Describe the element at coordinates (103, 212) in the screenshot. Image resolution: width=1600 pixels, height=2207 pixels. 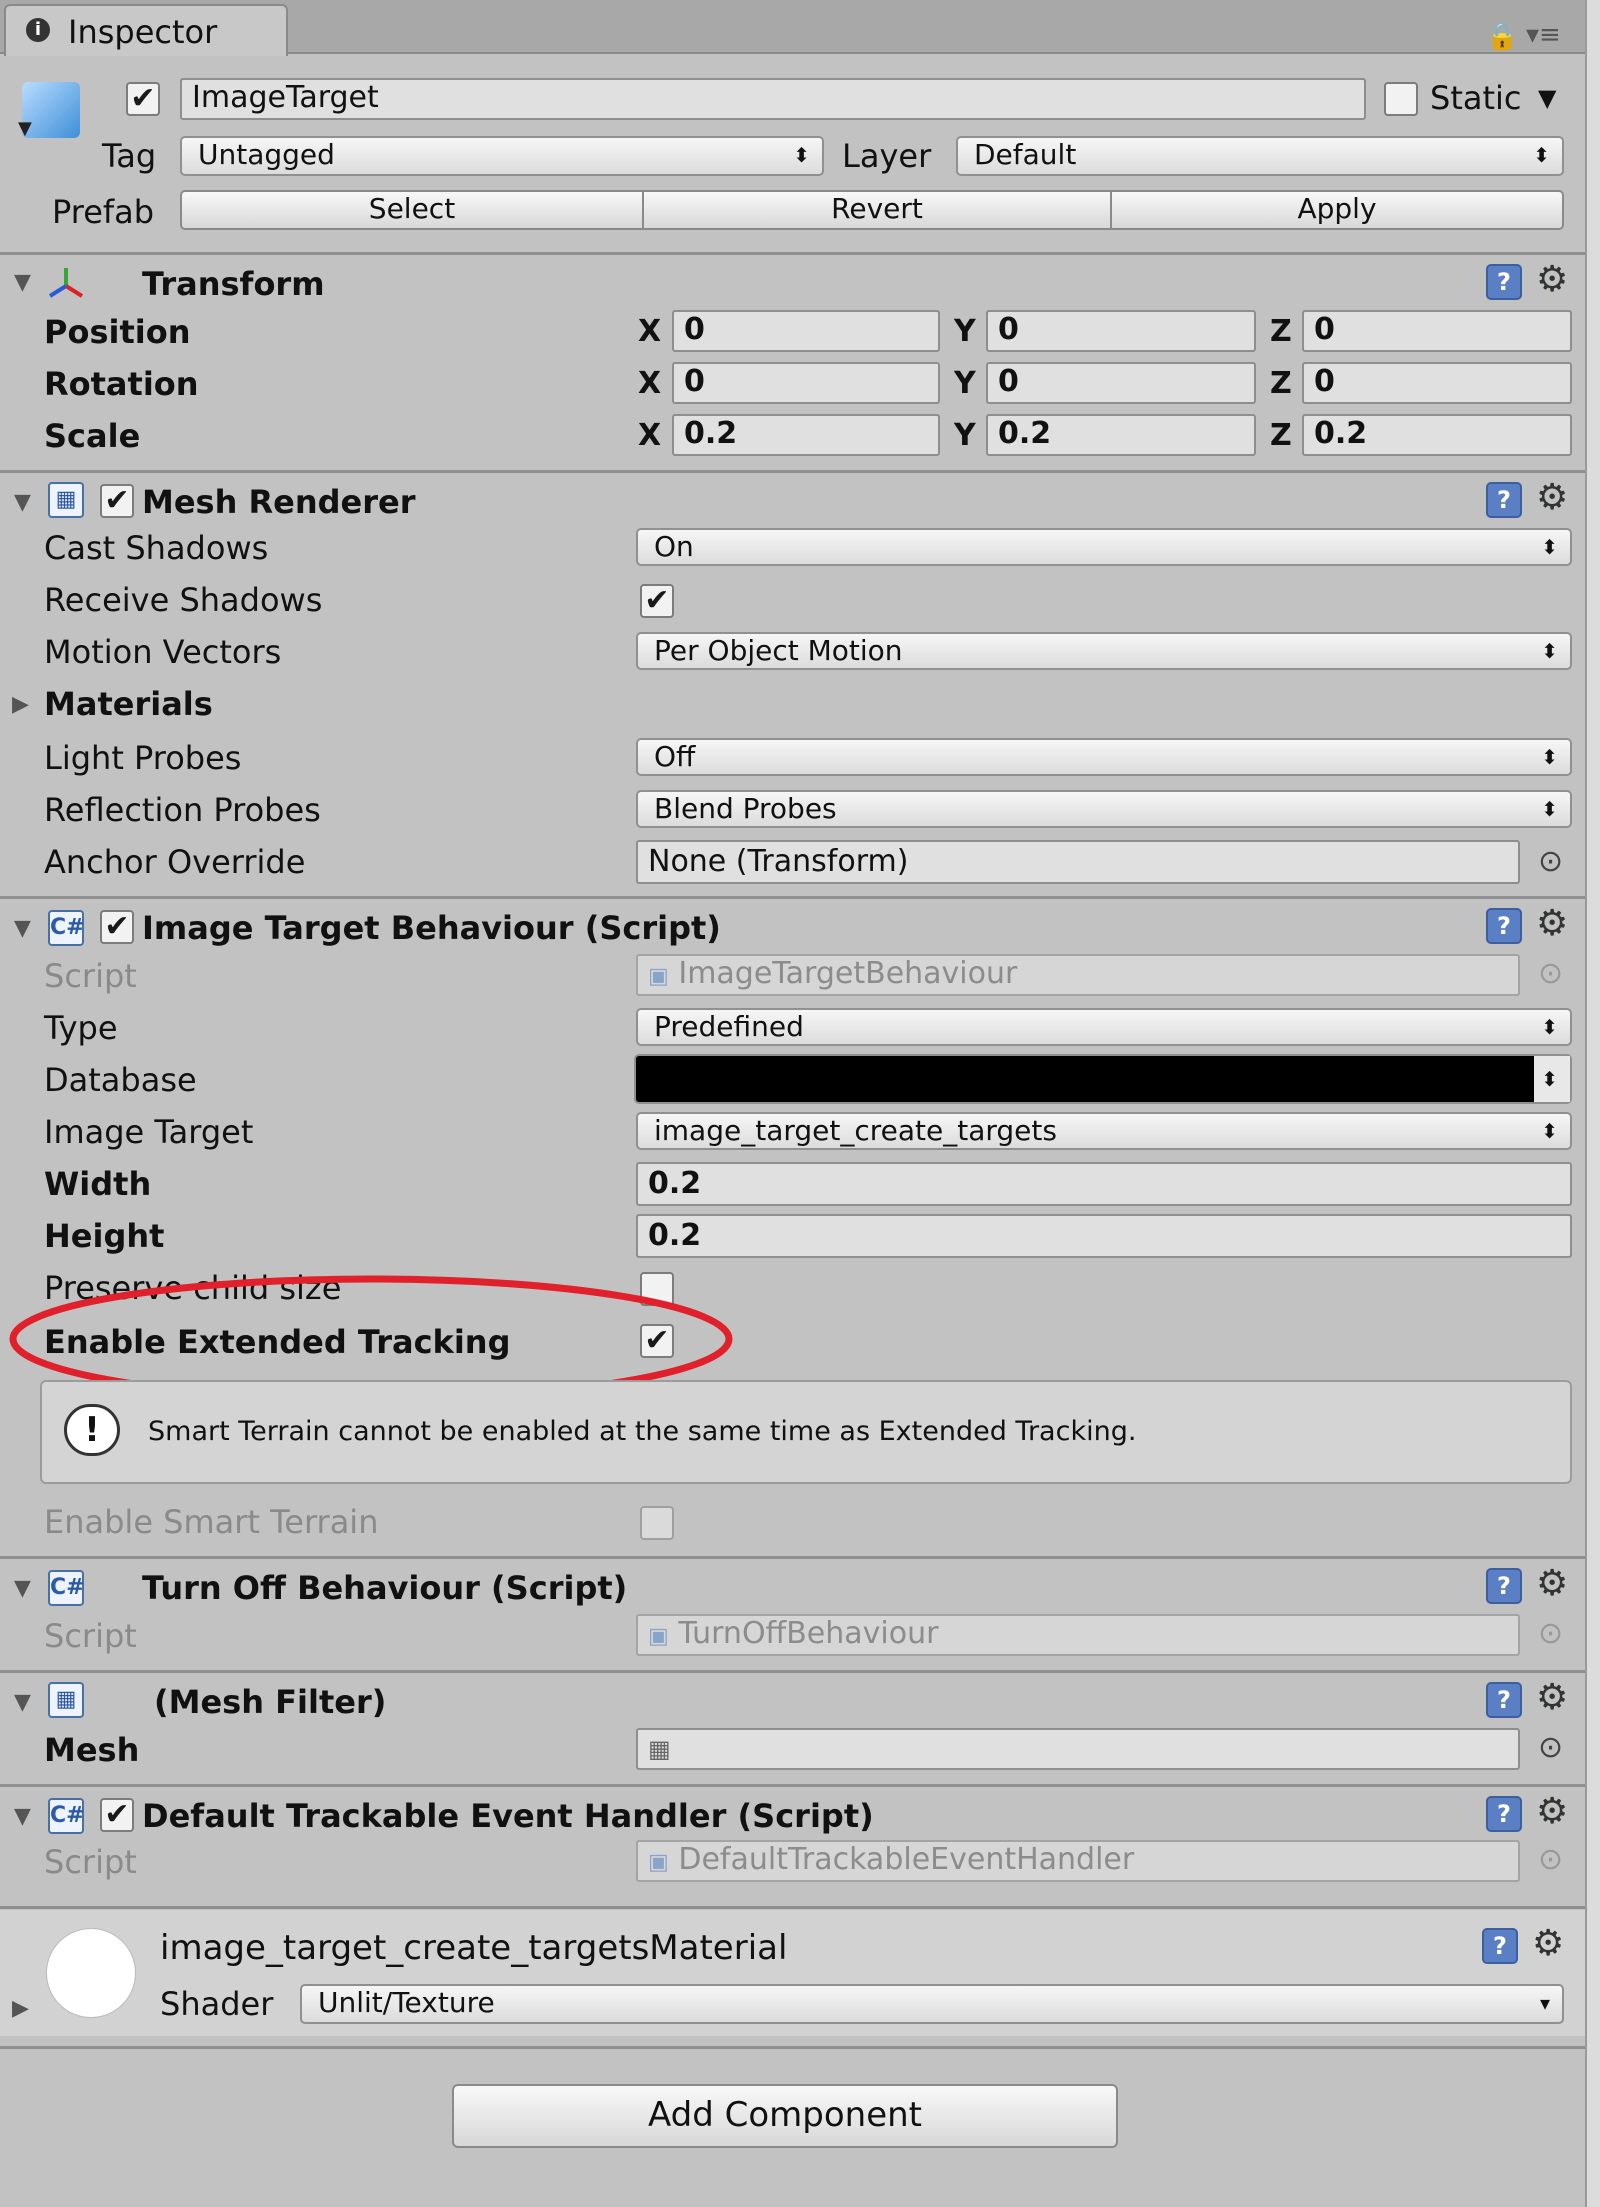
I see `prefab-label: Prefab` at that location.